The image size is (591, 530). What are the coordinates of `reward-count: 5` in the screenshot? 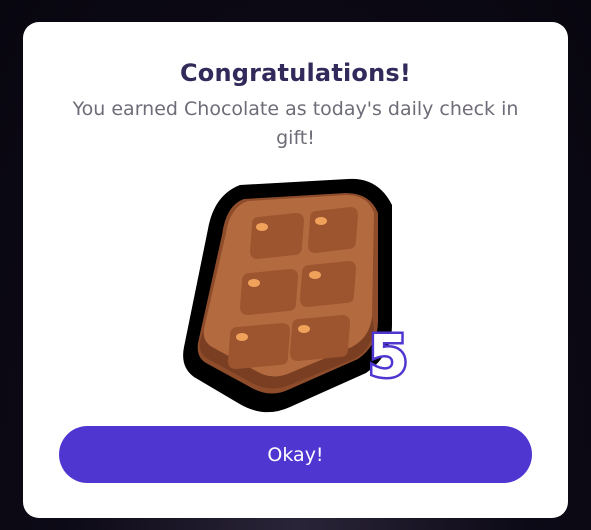 It's located at (387, 356).